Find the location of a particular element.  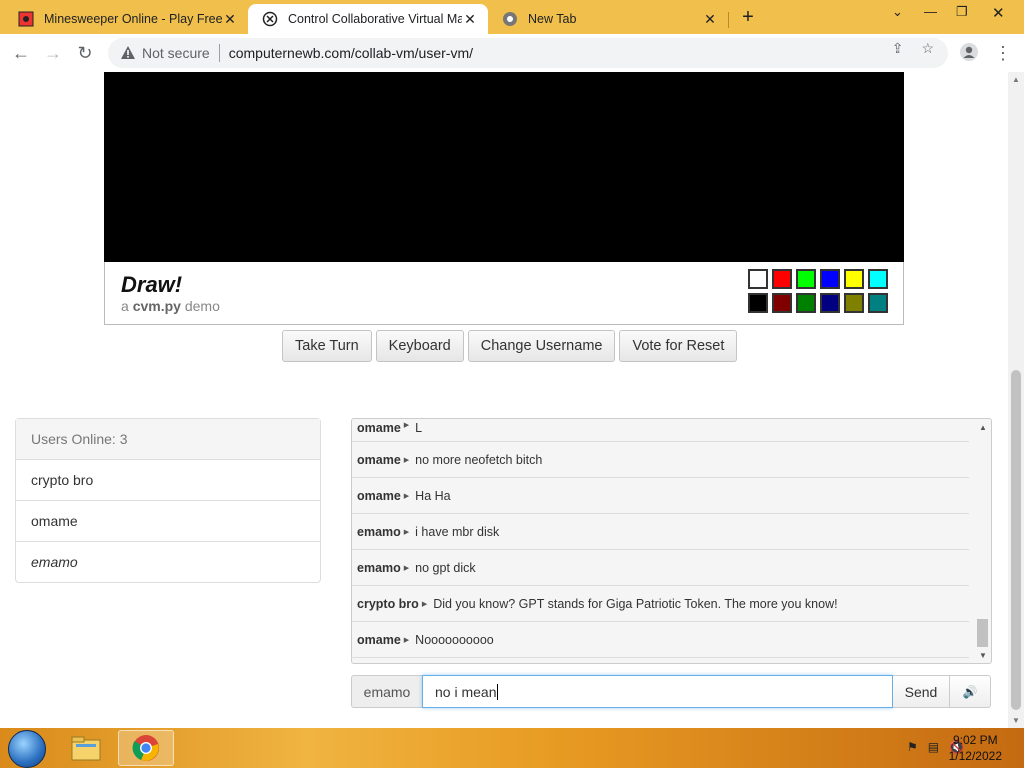

taskbar-clock: 9:02 PM 1/12/2022 is located at coordinates (975, 748).